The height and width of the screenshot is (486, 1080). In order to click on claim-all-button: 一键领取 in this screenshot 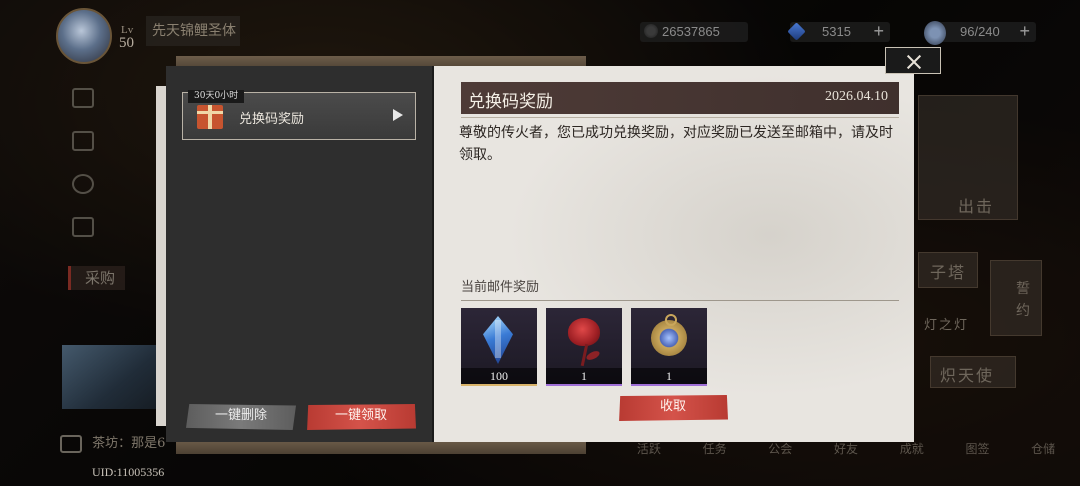, I will do `click(361, 417)`.